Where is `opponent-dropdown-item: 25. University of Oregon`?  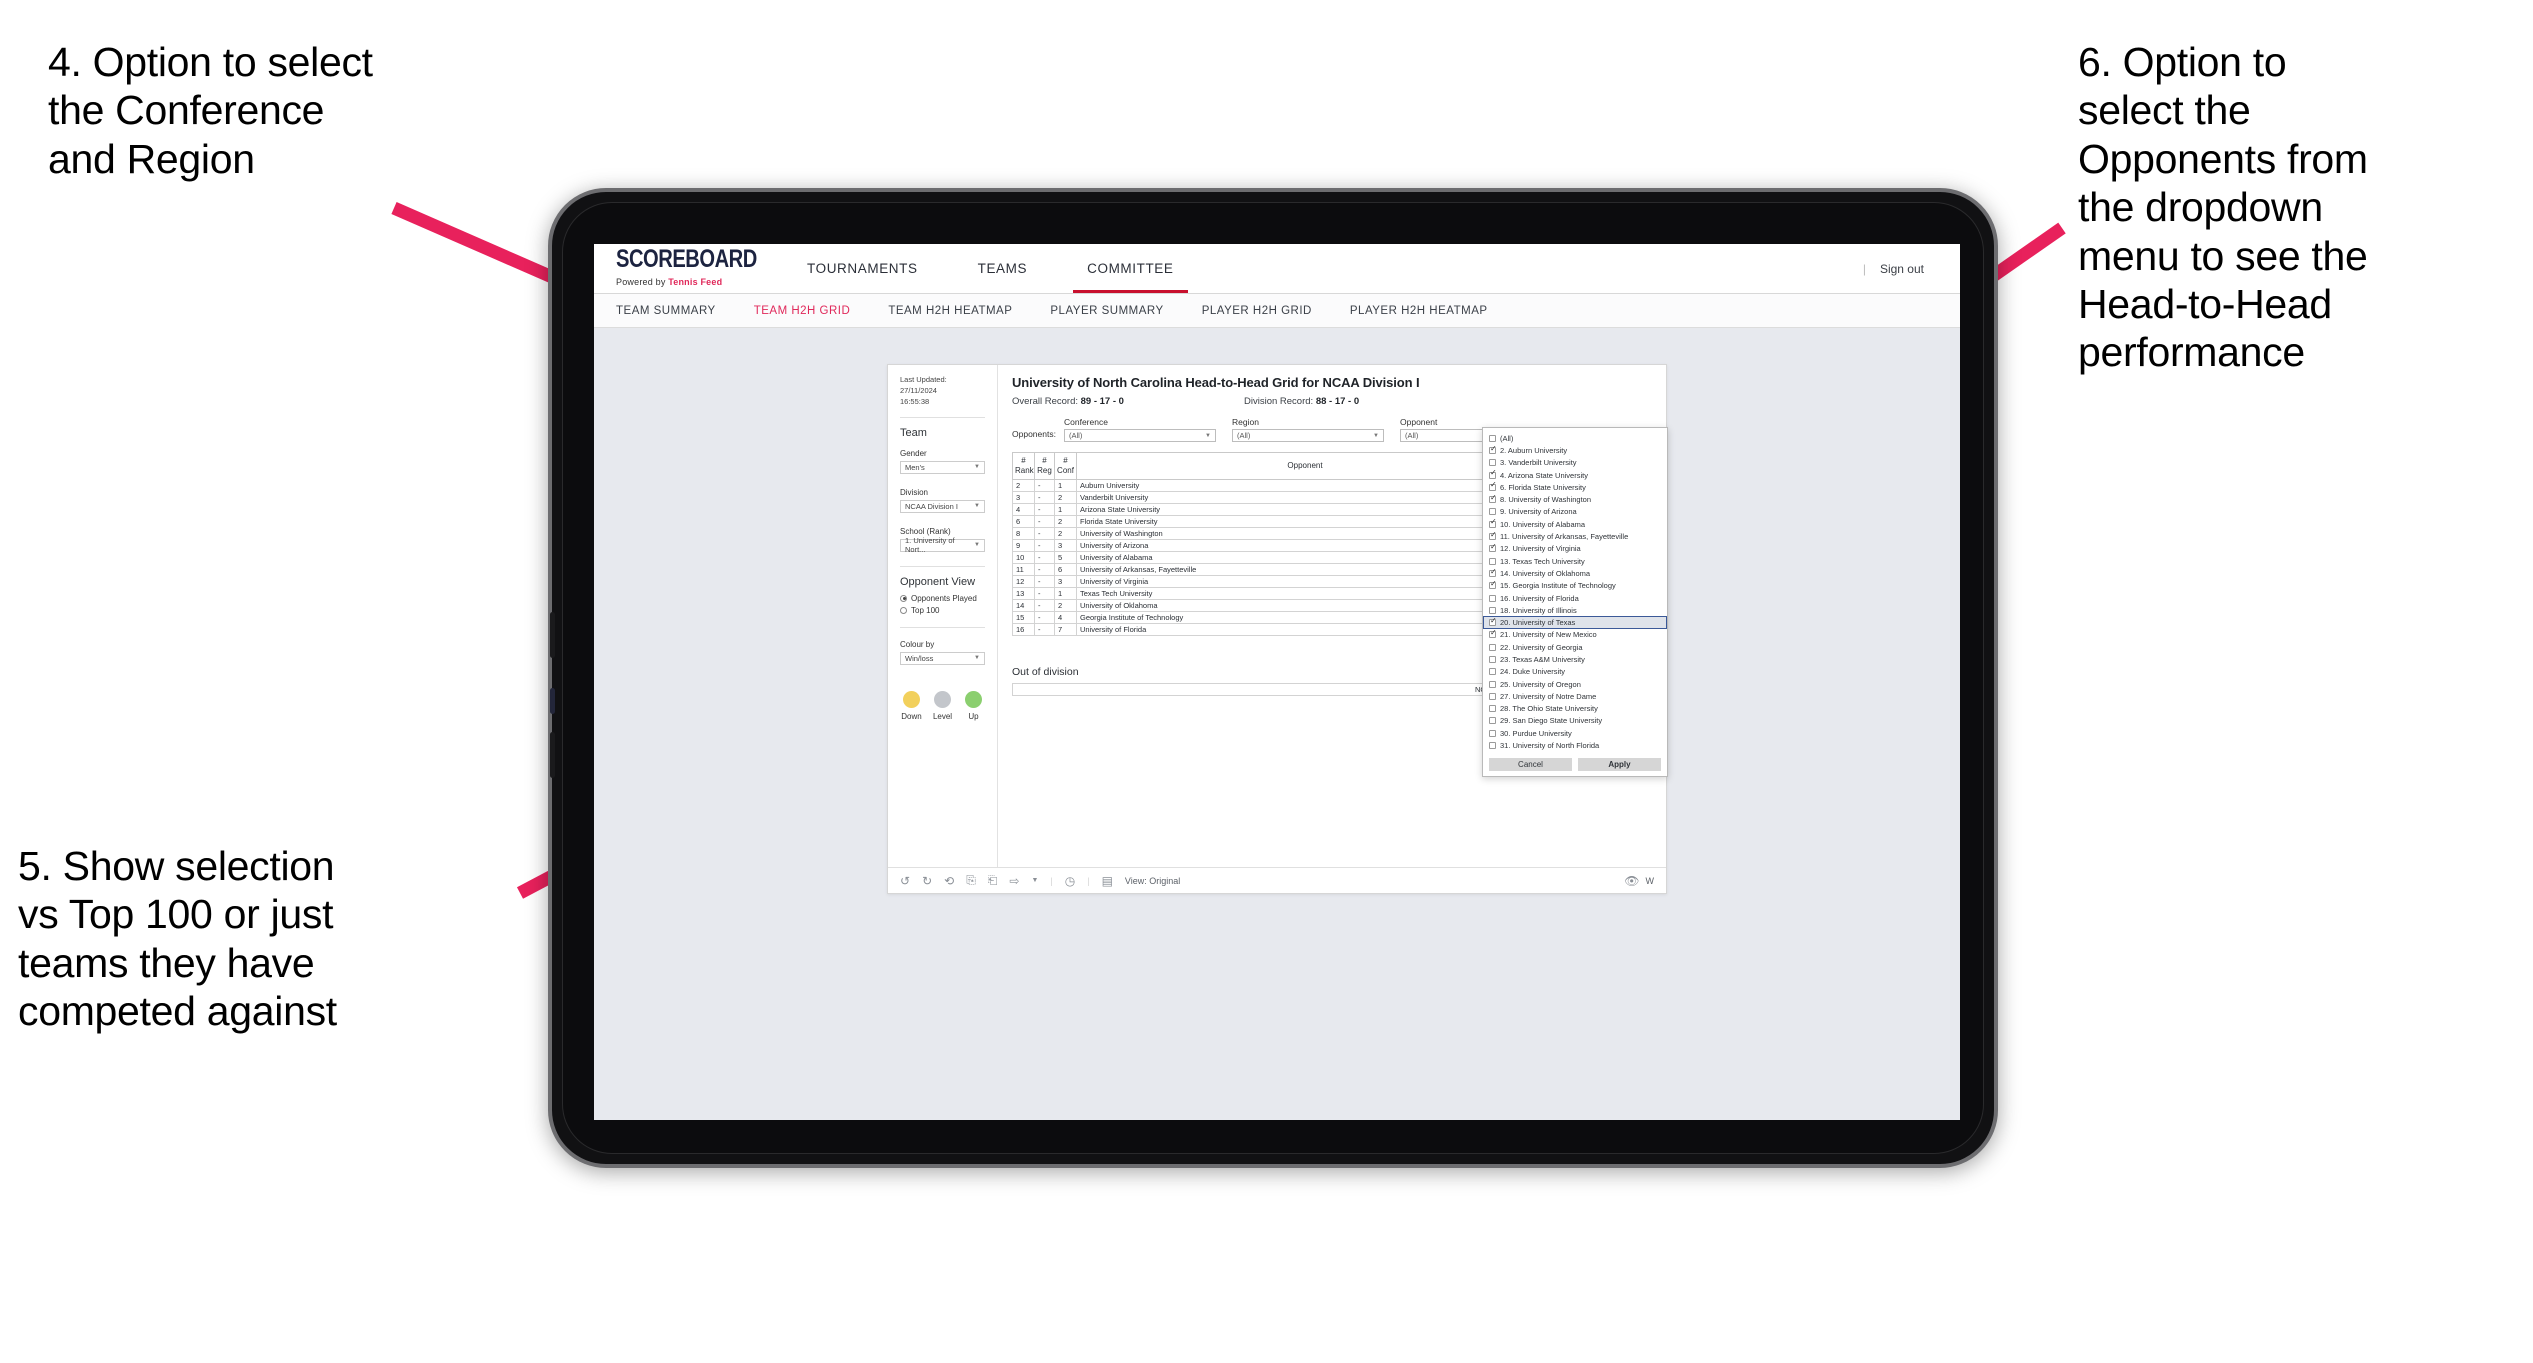 opponent-dropdown-item: 25. University of Oregon is located at coordinates (1575, 684).